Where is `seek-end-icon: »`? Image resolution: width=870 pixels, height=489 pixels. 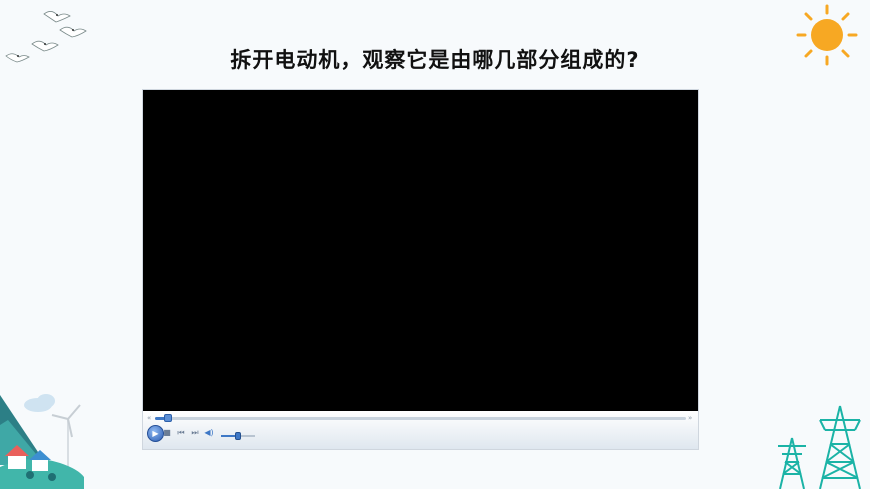 seek-end-icon: » is located at coordinates (690, 418).